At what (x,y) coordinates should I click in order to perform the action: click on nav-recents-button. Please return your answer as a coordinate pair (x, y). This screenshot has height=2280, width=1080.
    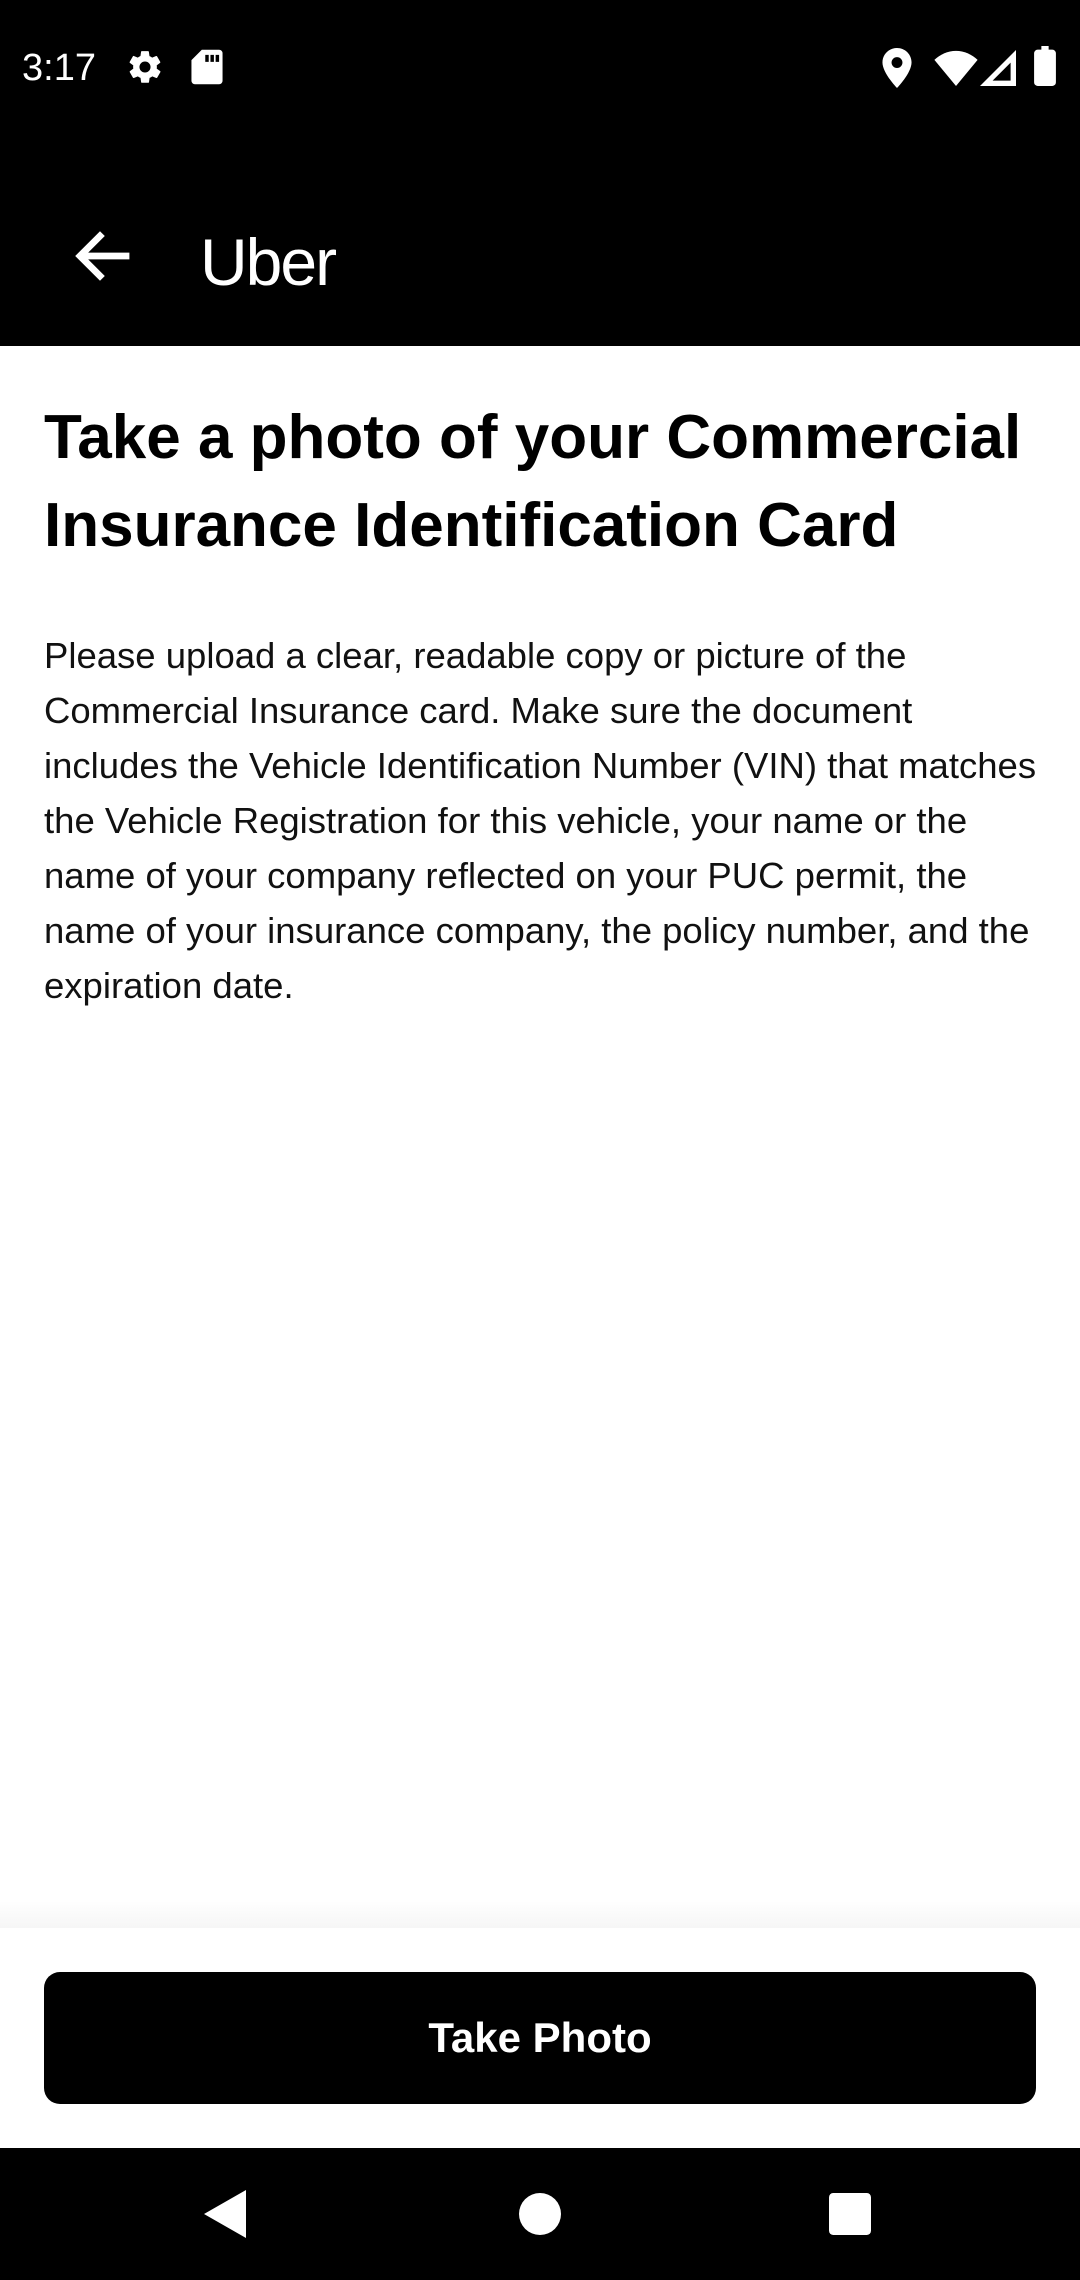
    Looking at the image, I should click on (850, 2214).